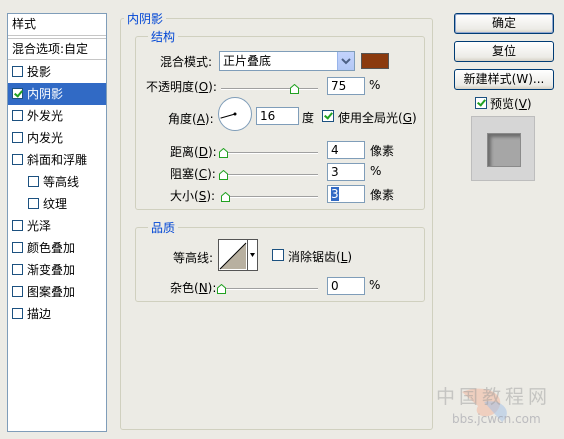  I want to click on global-light-checkbox, so click(328, 116).